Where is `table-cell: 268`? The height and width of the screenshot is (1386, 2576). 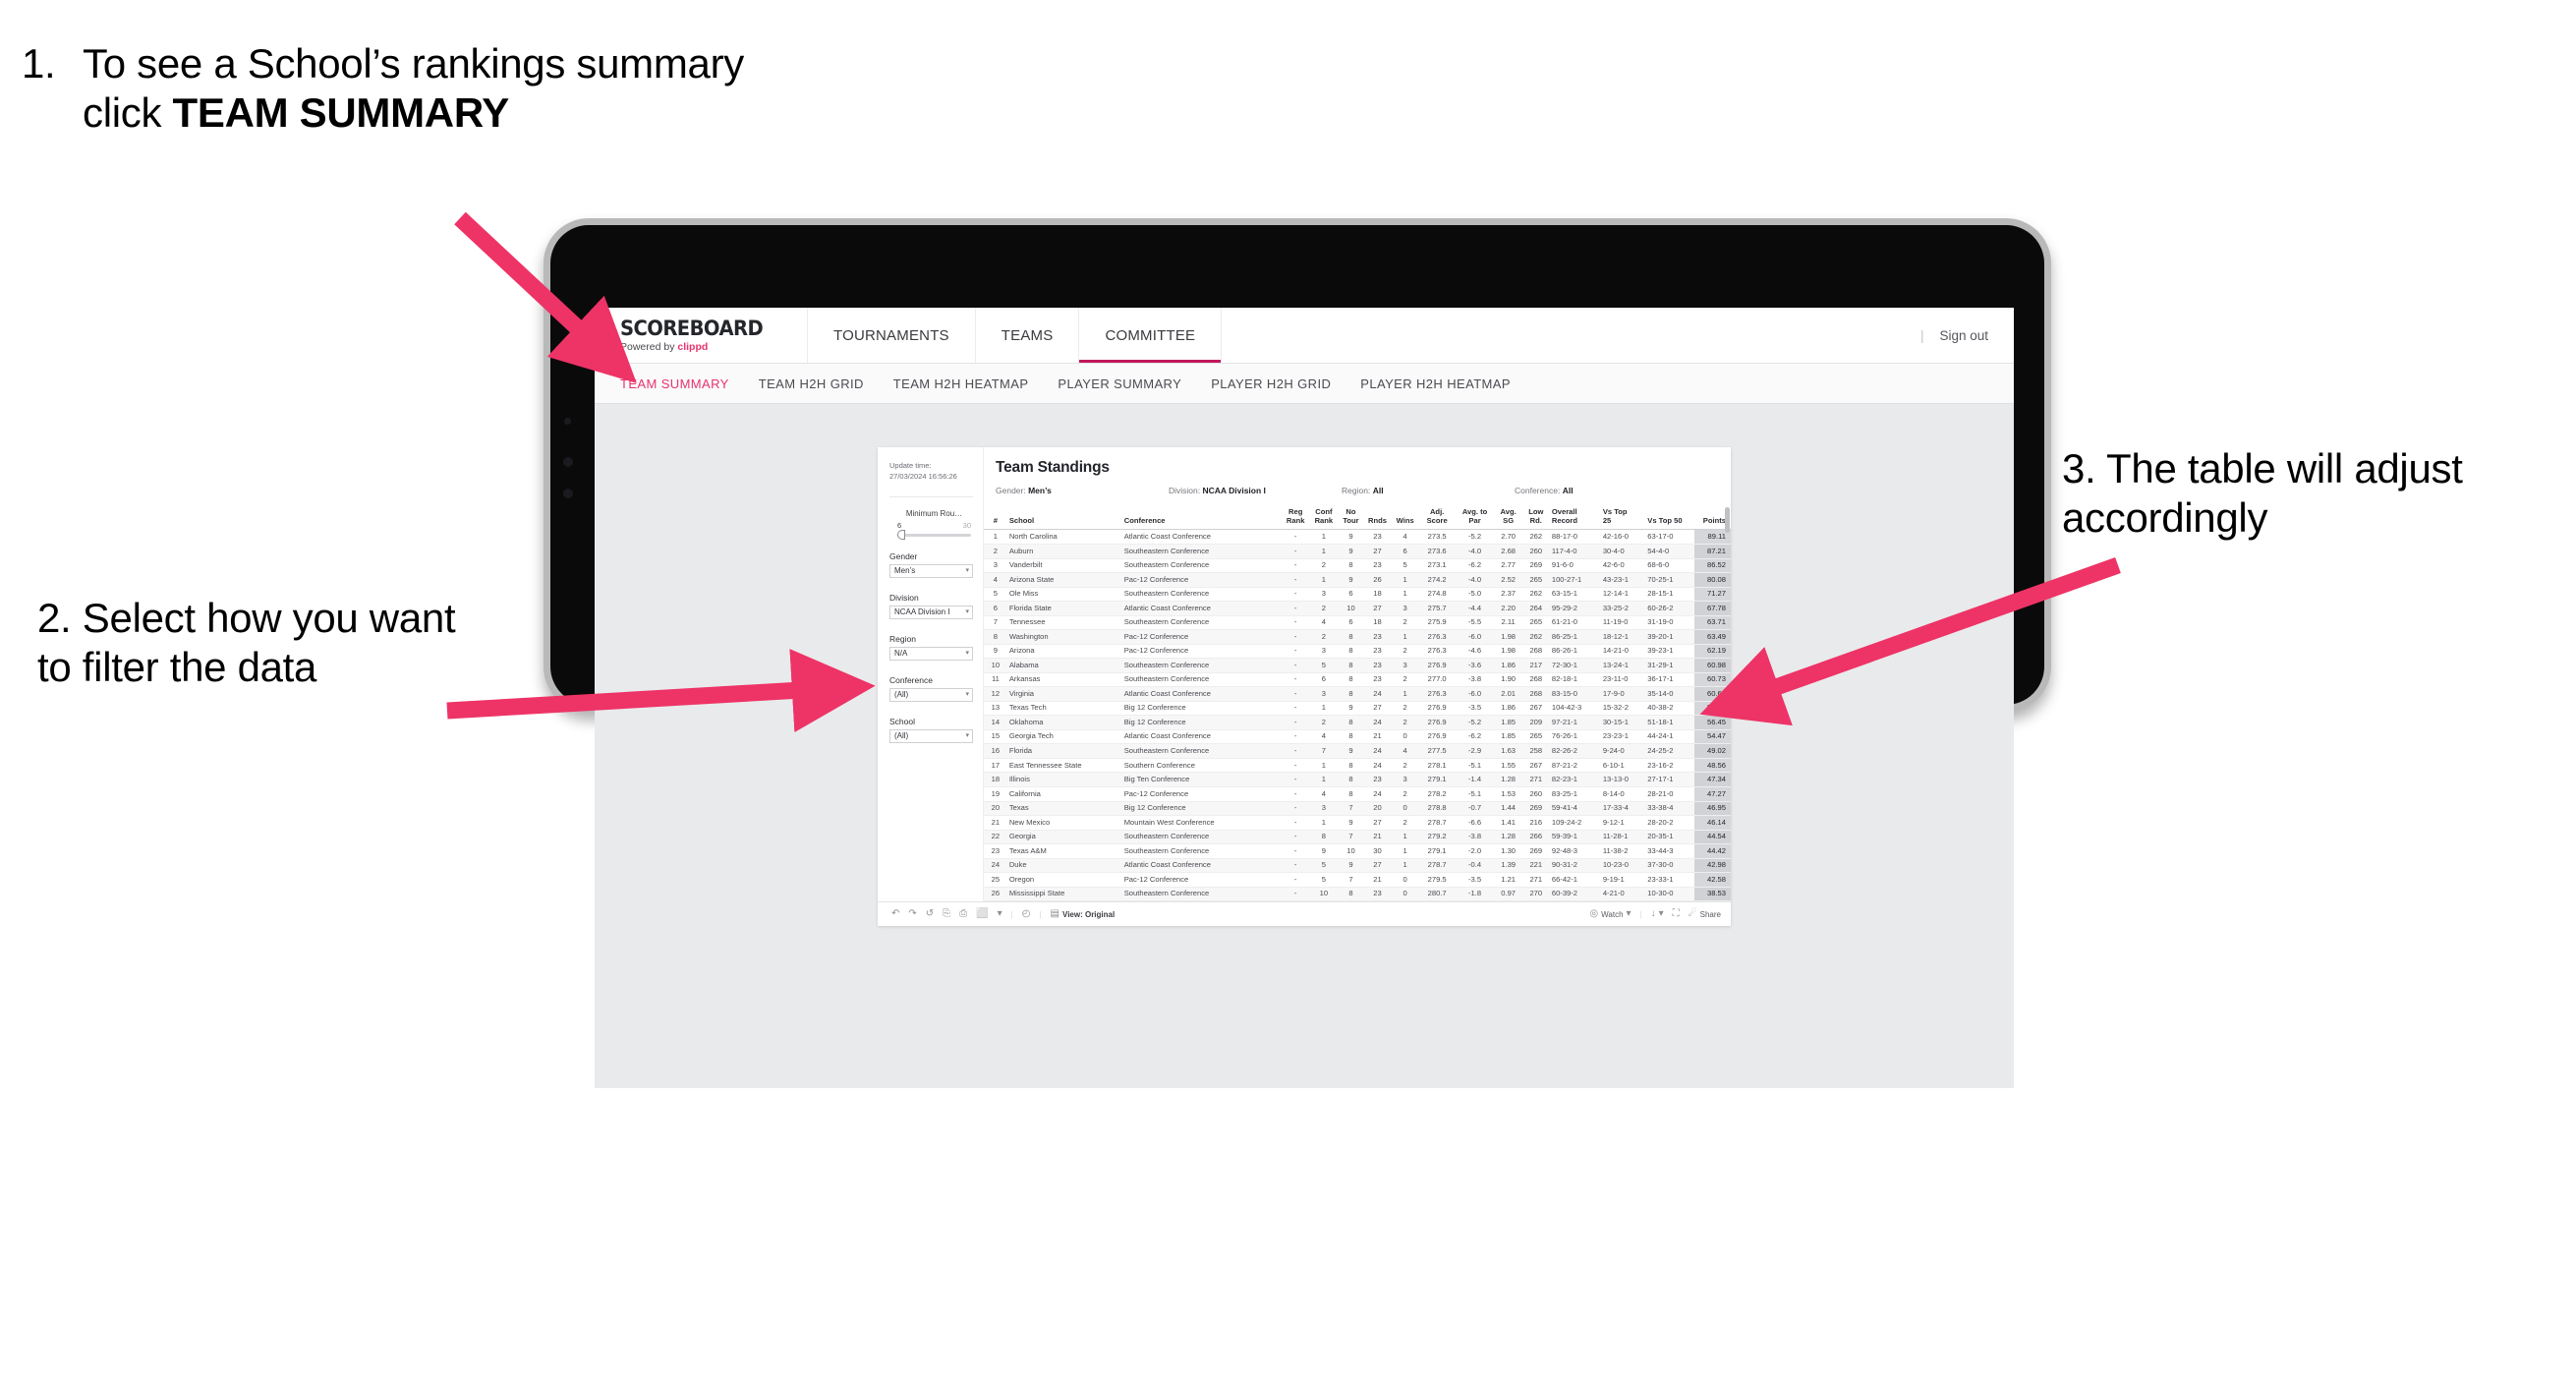 table-cell: 268 is located at coordinates (1536, 680).